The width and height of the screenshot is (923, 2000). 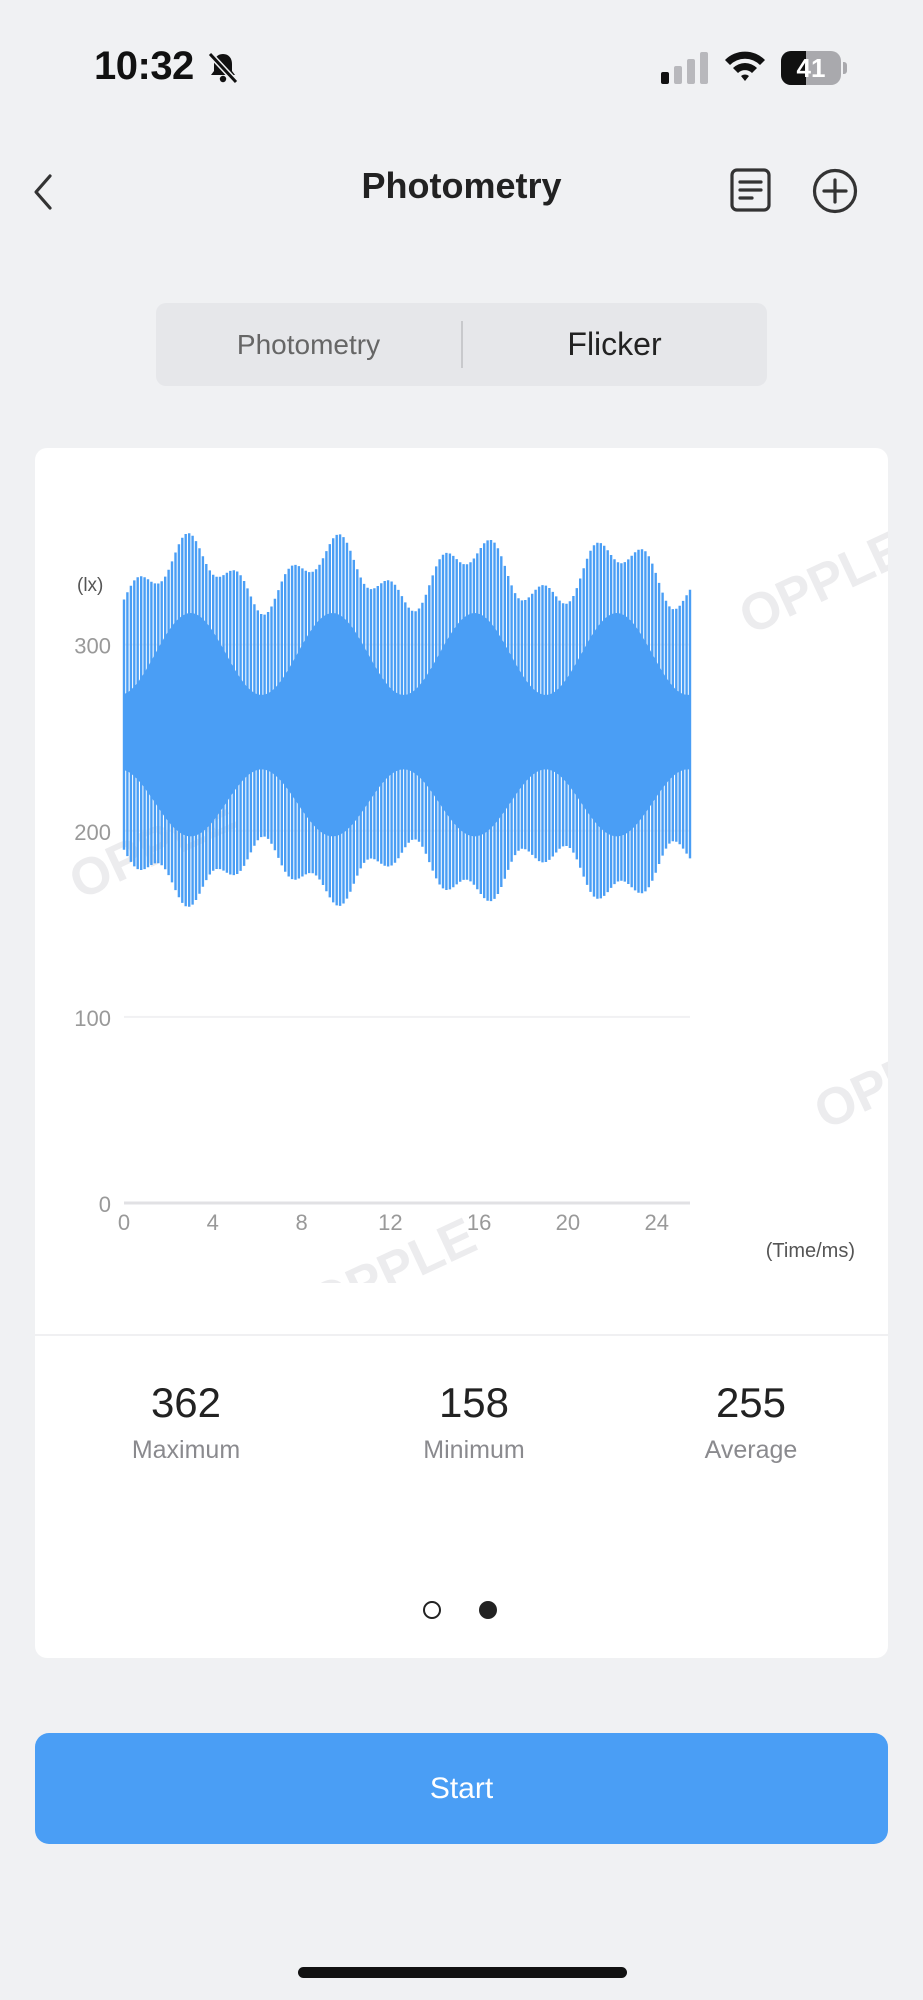 What do you see at coordinates (92, 1018) in the screenshot?
I see `y-tick-label: 100` at bounding box center [92, 1018].